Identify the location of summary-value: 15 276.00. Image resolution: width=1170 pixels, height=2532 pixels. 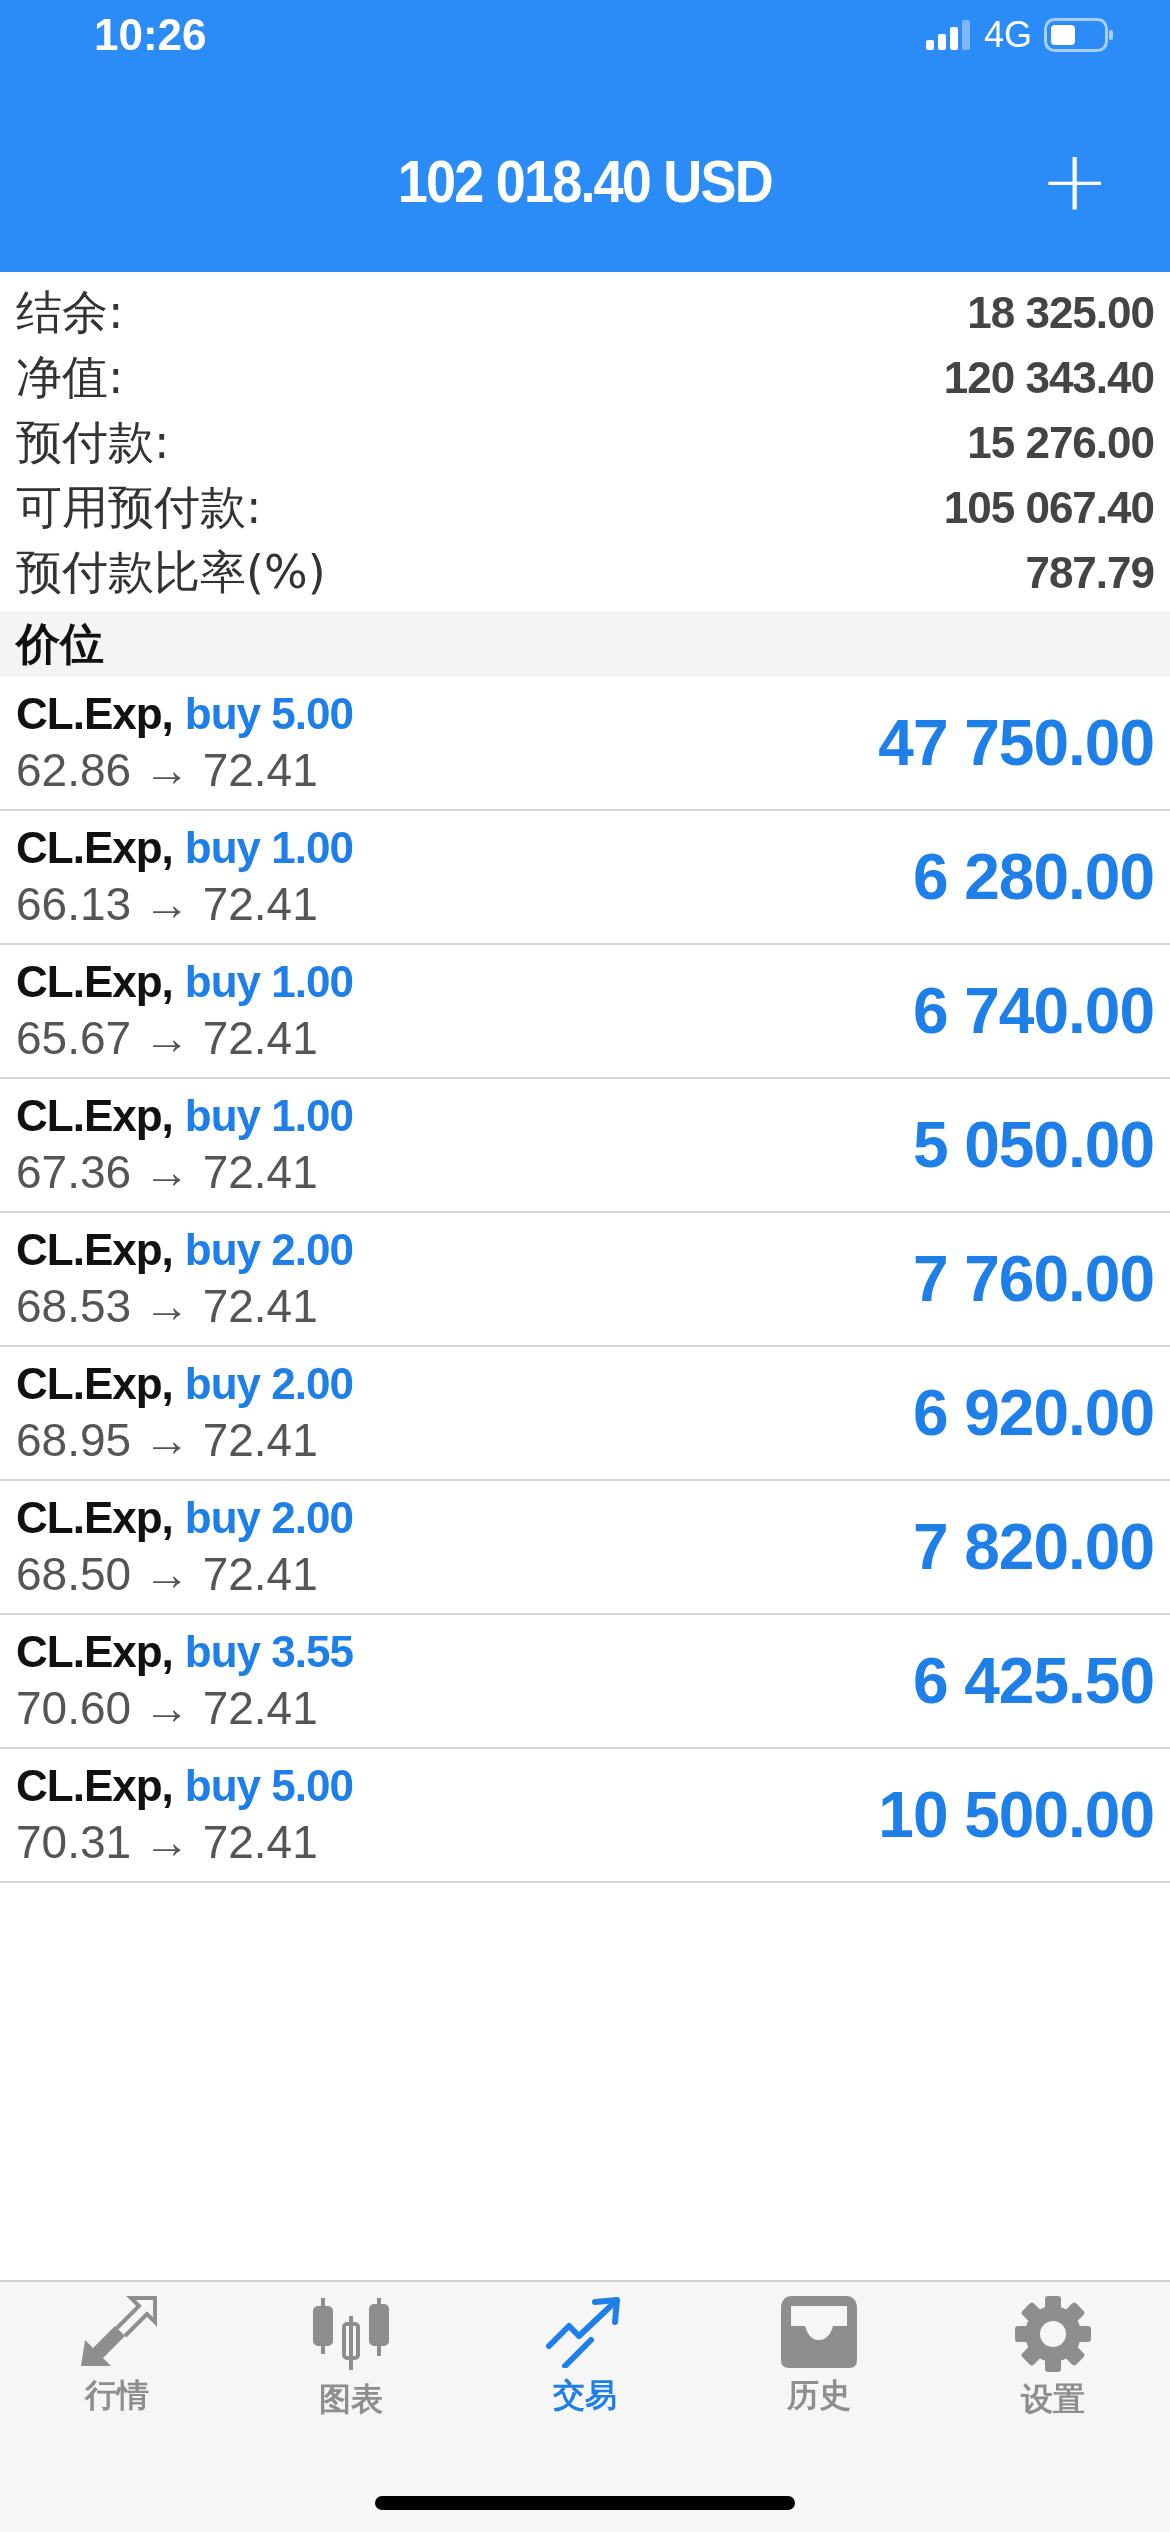
(1060, 442).